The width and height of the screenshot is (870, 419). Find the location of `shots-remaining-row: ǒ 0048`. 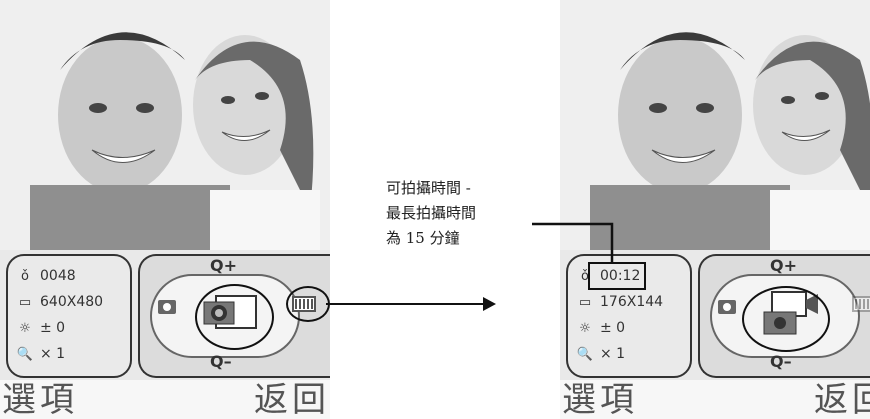

shots-remaining-row: ǒ 0048 is located at coordinates (47, 276).